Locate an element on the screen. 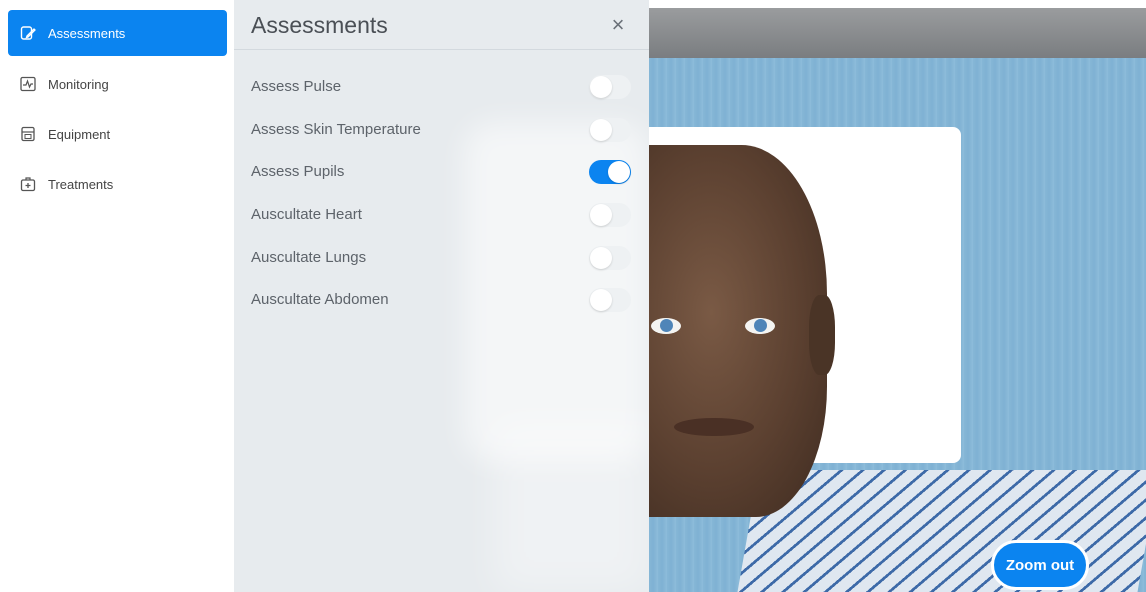 Image resolution: width=1146 pixels, height=592 pixels. assessment-label: Auscultate Lungs is located at coordinates (309, 257).